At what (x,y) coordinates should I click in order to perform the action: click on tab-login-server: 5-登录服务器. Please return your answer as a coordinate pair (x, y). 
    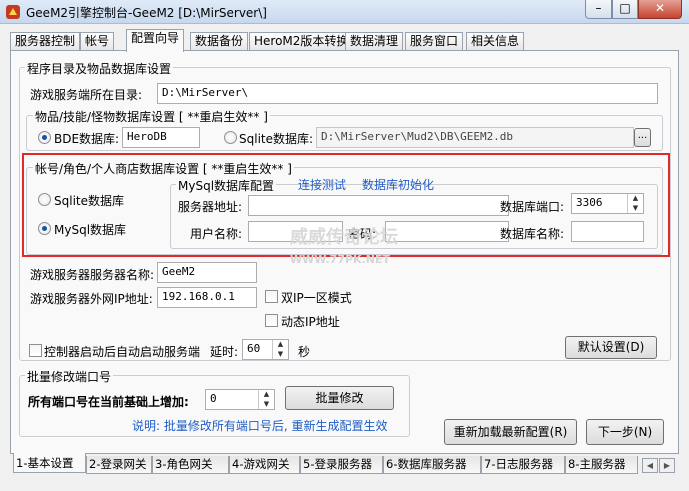
    Looking at the image, I should click on (341, 465).